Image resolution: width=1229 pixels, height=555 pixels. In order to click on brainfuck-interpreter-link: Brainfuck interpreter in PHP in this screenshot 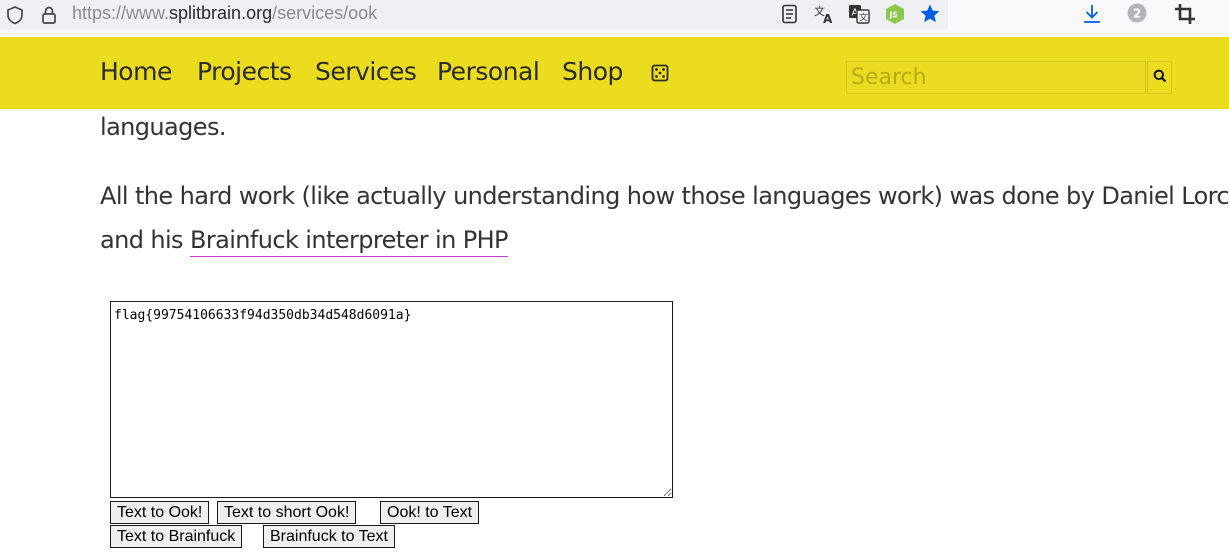, I will do `click(349, 241)`.